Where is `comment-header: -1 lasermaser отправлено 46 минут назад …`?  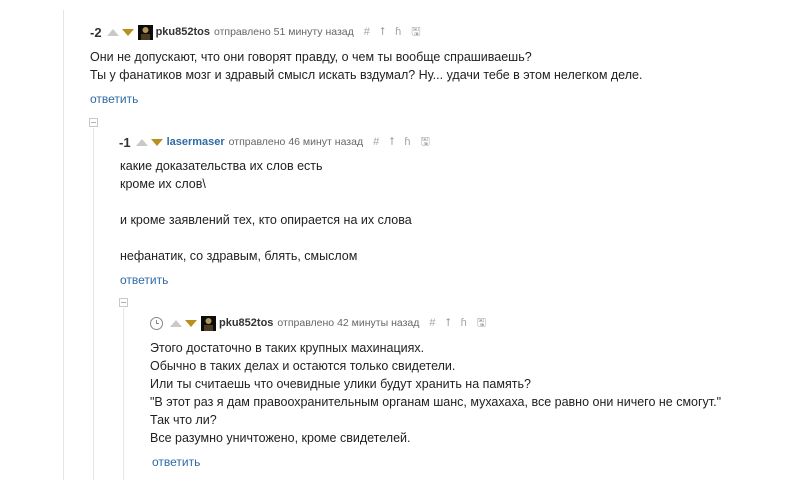 comment-header: -1 lasermaser отправлено 46 минут назад … is located at coordinates (279, 142).